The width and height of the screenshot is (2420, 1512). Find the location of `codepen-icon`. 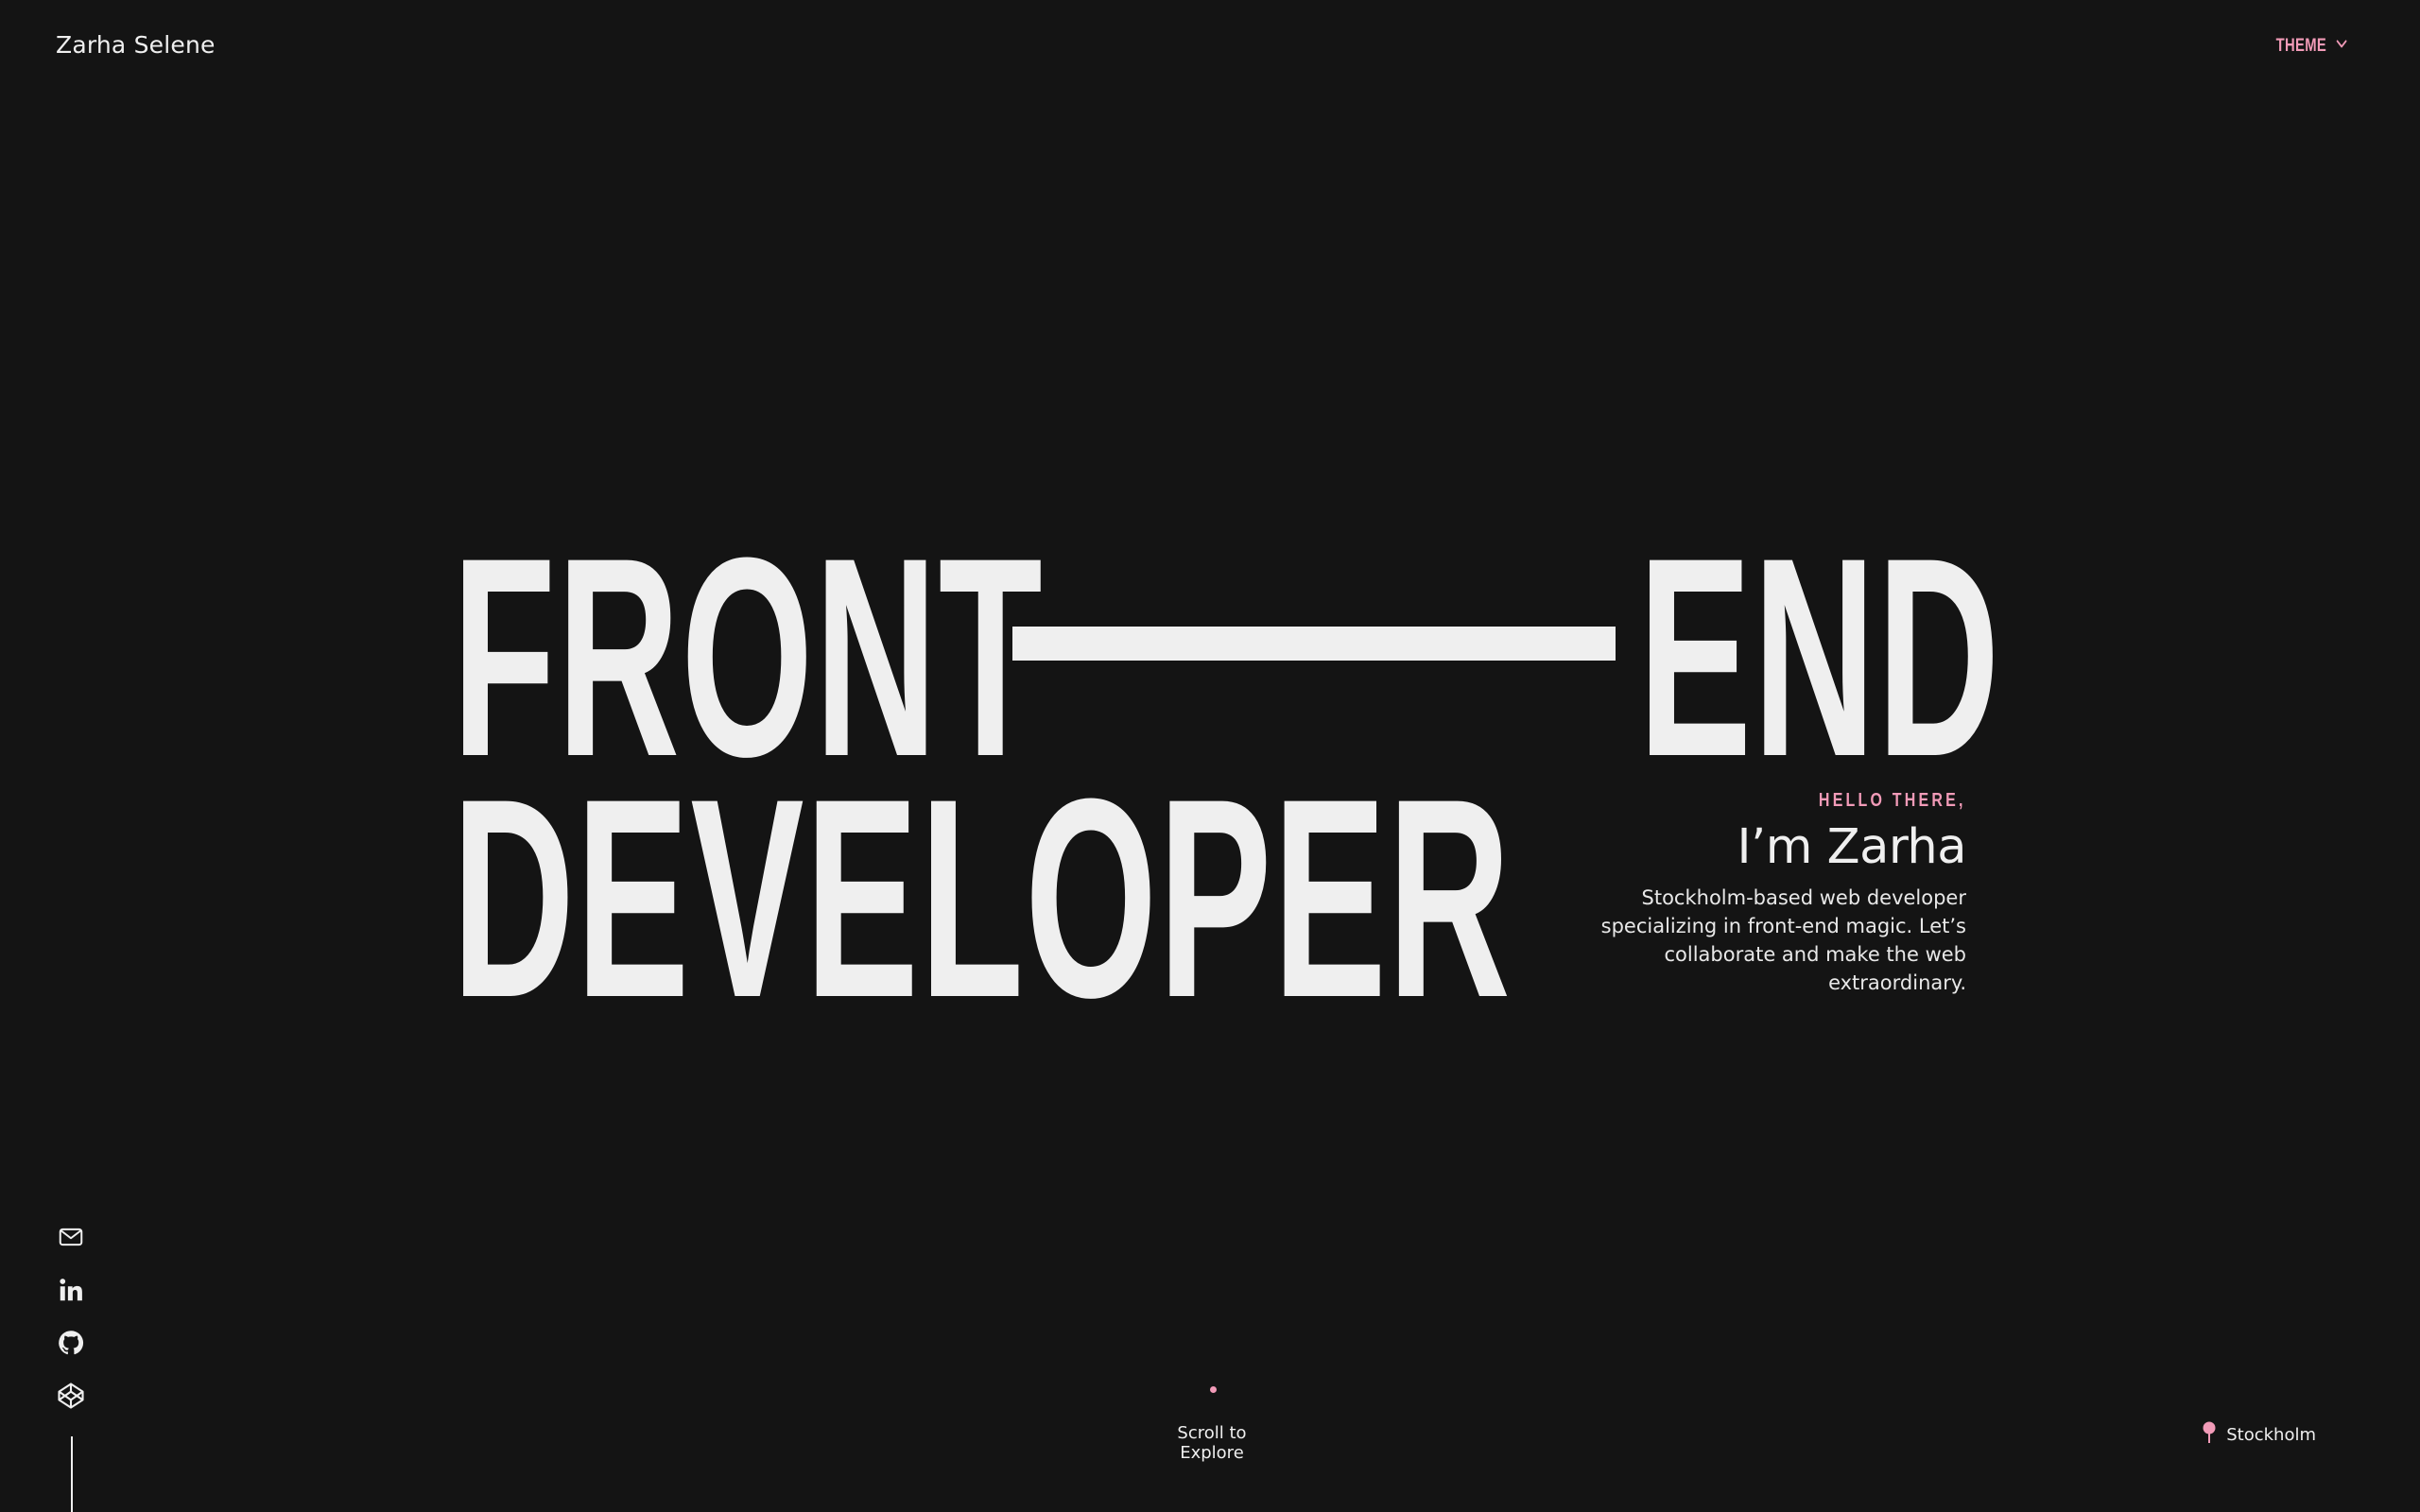

codepen-icon is located at coordinates (71, 1398).